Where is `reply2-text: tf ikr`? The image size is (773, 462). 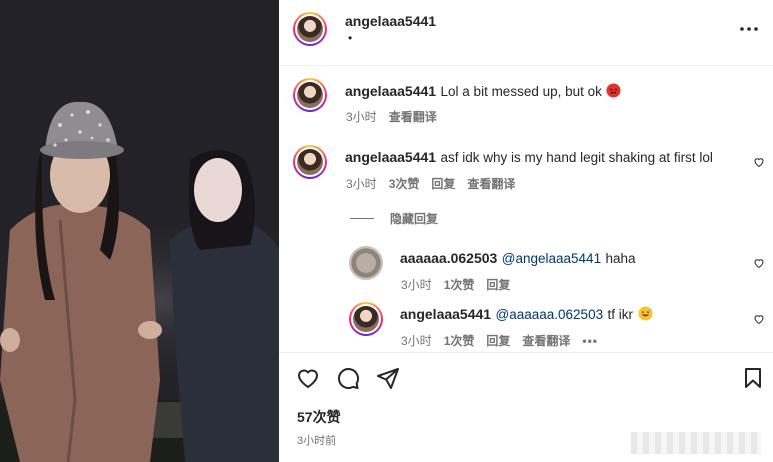 reply2-text: tf ikr is located at coordinates (620, 314).